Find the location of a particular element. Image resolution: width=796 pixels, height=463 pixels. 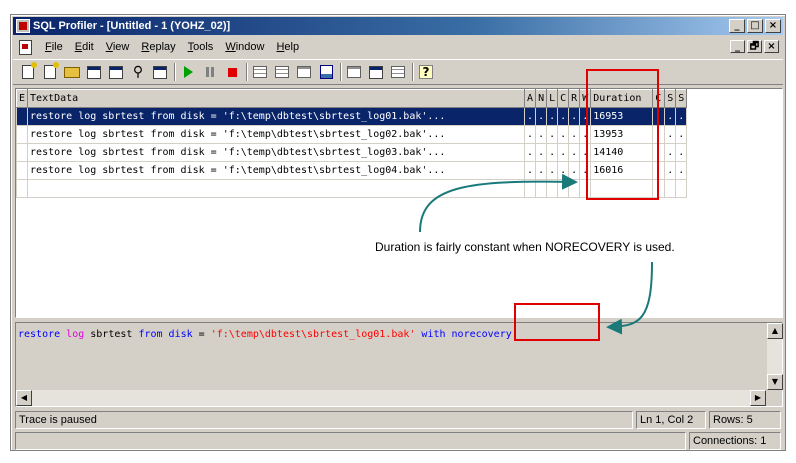

arrow-to-norecovery is located at coordinates (629, 298).